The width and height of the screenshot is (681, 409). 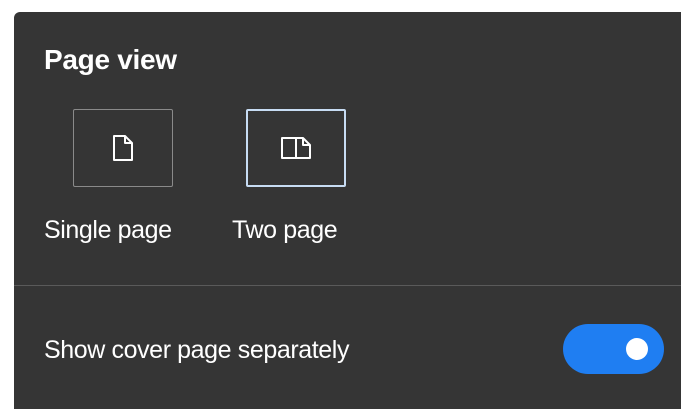 I want to click on two-page-icon, so click(x=296, y=148).